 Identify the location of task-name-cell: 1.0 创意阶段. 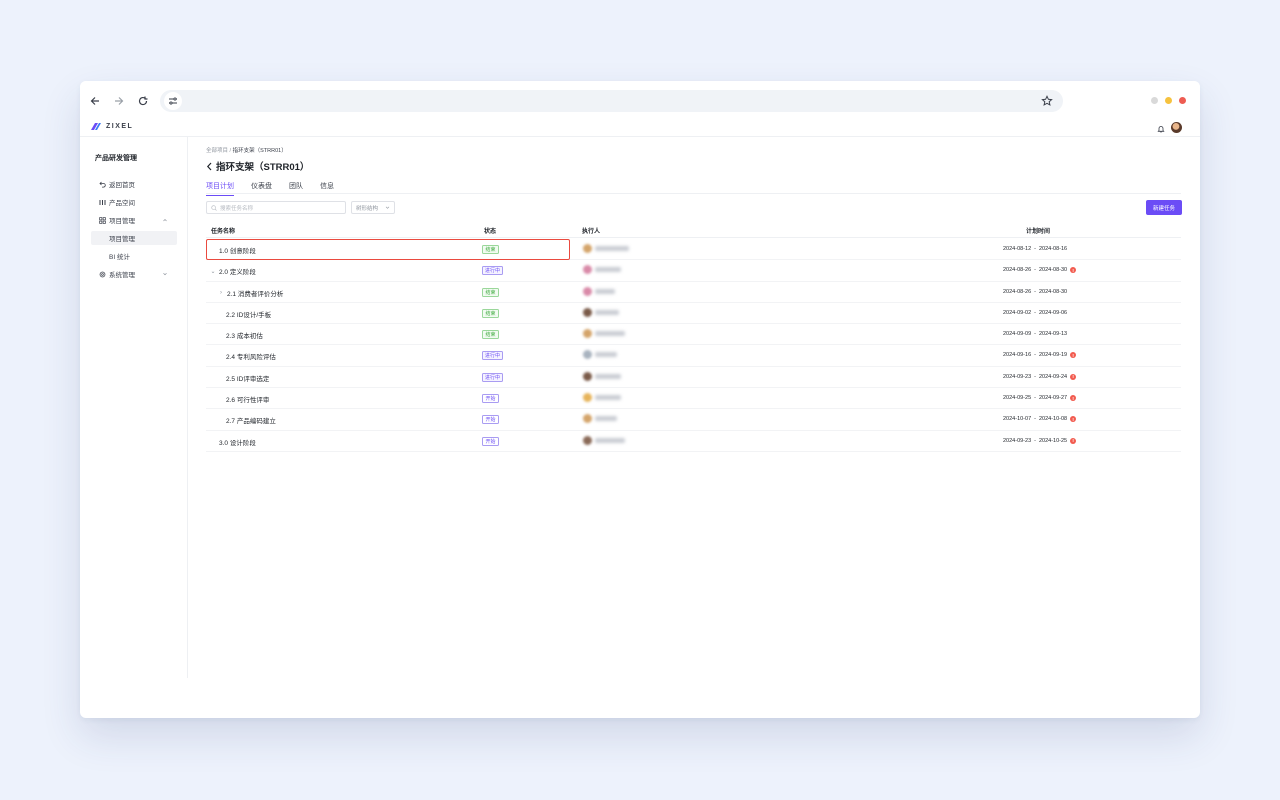
(237, 250).